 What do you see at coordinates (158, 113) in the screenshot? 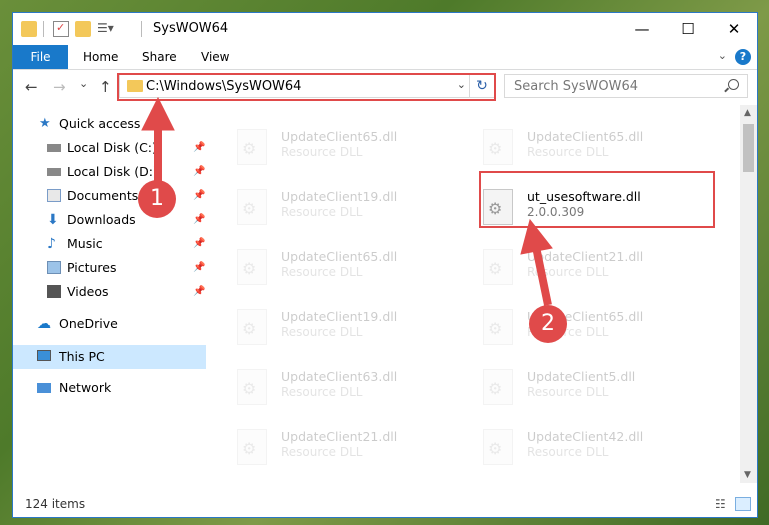
I see `arrow-1-head` at bounding box center [158, 113].